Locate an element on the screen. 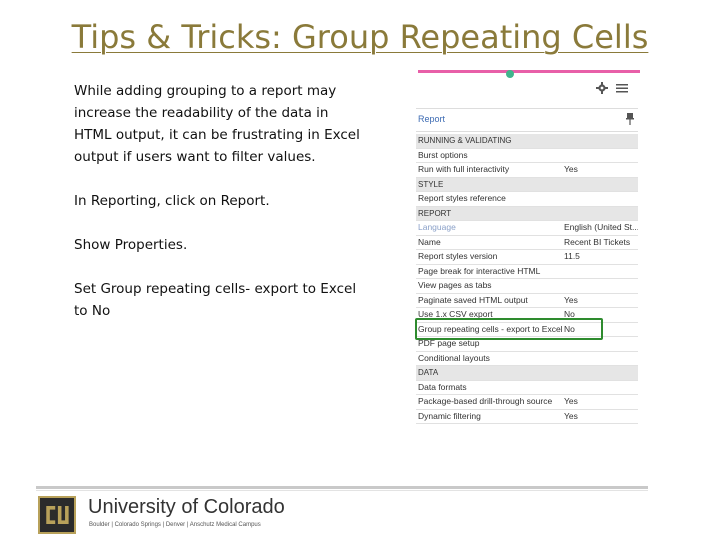 Image resolution: width=720 pixels, height=540 pixels. university-name: University of Colorado is located at coordinates (186, 507).